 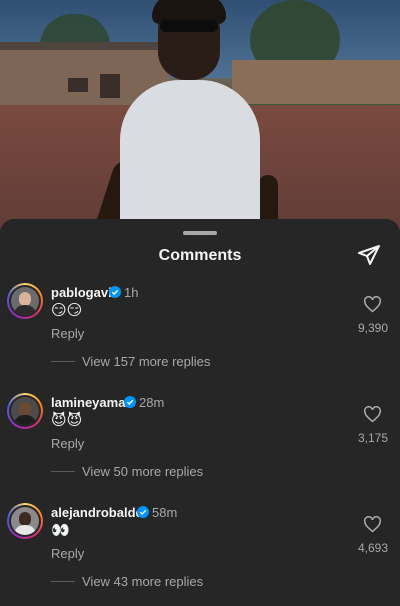 What do you see at coordinates (165, 512) in the screenshot?
I see `comment-time: 58m` at bounding box center [165, 512].